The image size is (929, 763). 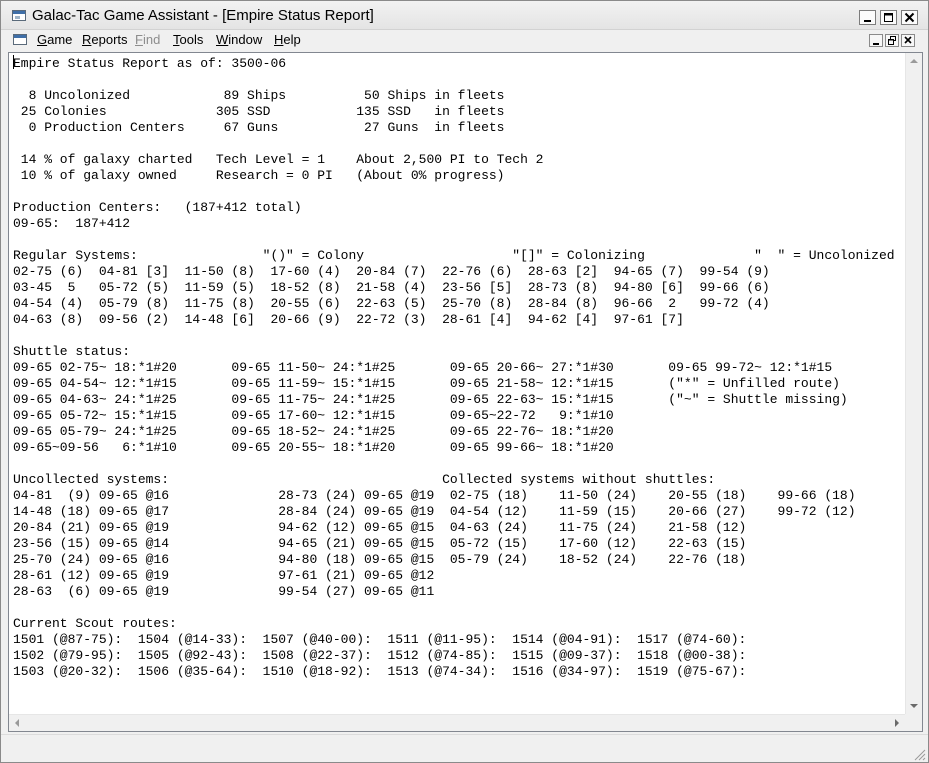 What do you see at coordinates (224, 591) in the screenshot?
I see `report-line: 28-63 (6) 09-65 @19 99-54 (27) 09-65 @11` at bounding box center [224, 591].